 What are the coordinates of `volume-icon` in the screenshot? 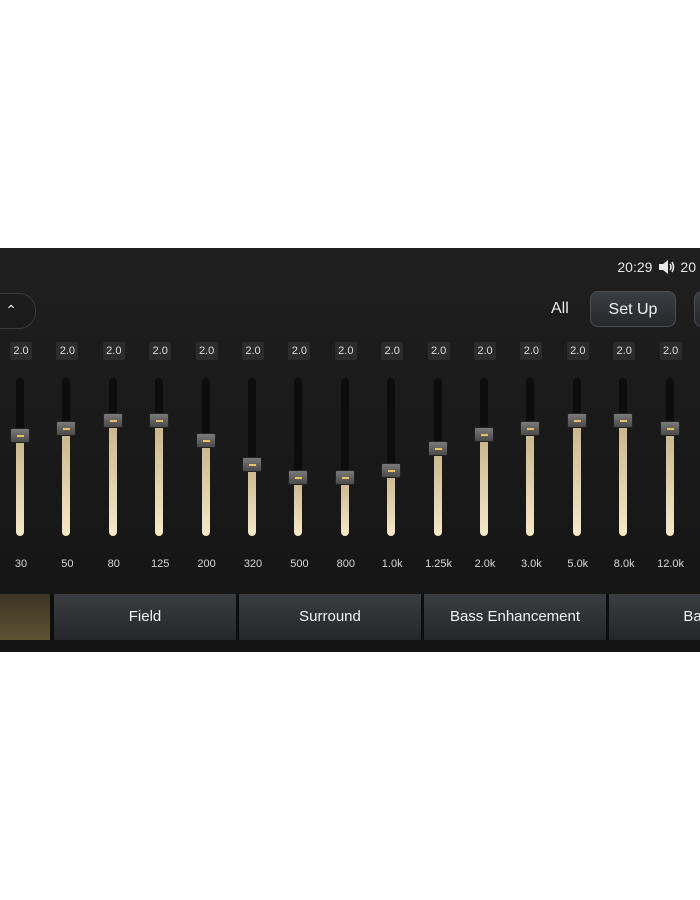 It's located at (667, 267).